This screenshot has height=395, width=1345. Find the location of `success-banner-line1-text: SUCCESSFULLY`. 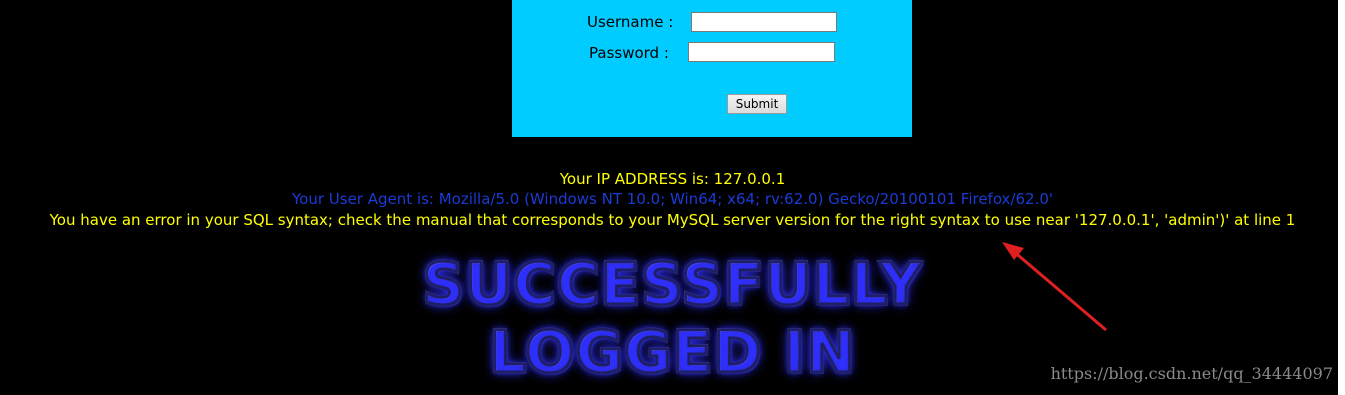

success-banner-line1-text: SUCCESSFULLY is located at coordinates (672, 284).